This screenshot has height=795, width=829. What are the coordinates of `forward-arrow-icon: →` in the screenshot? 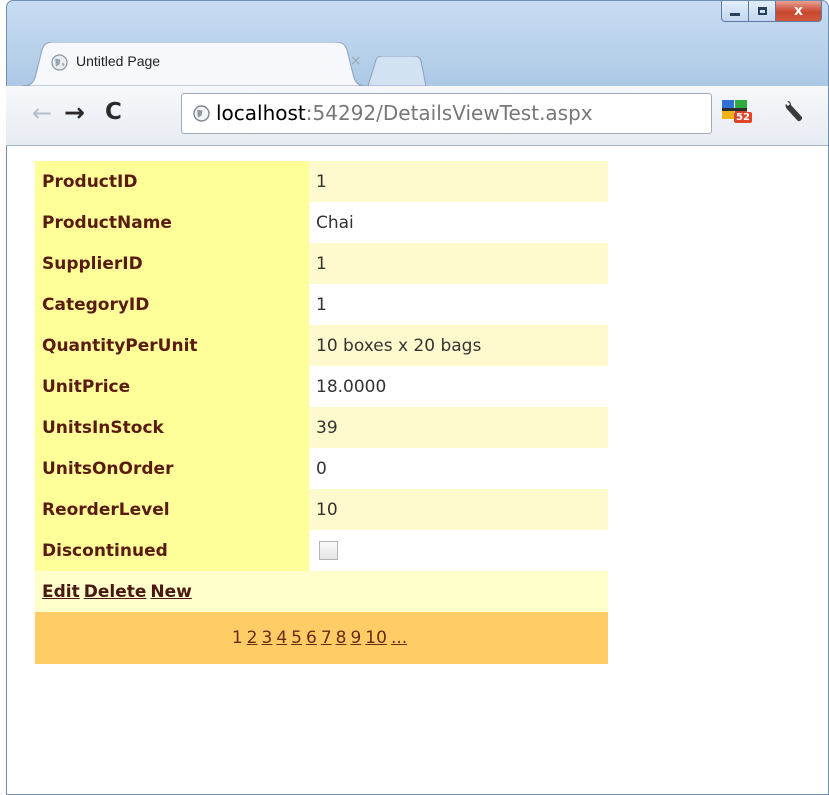 It's located at (74, 112).